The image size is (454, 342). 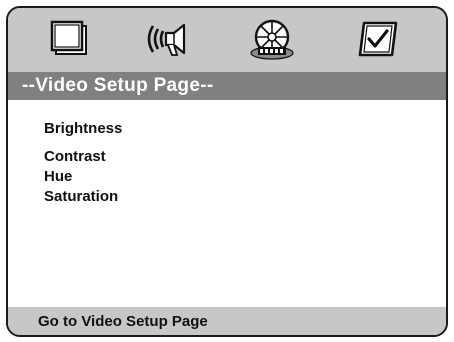 I want to click on audio-speaker-icon, so click(x=166, y=39).